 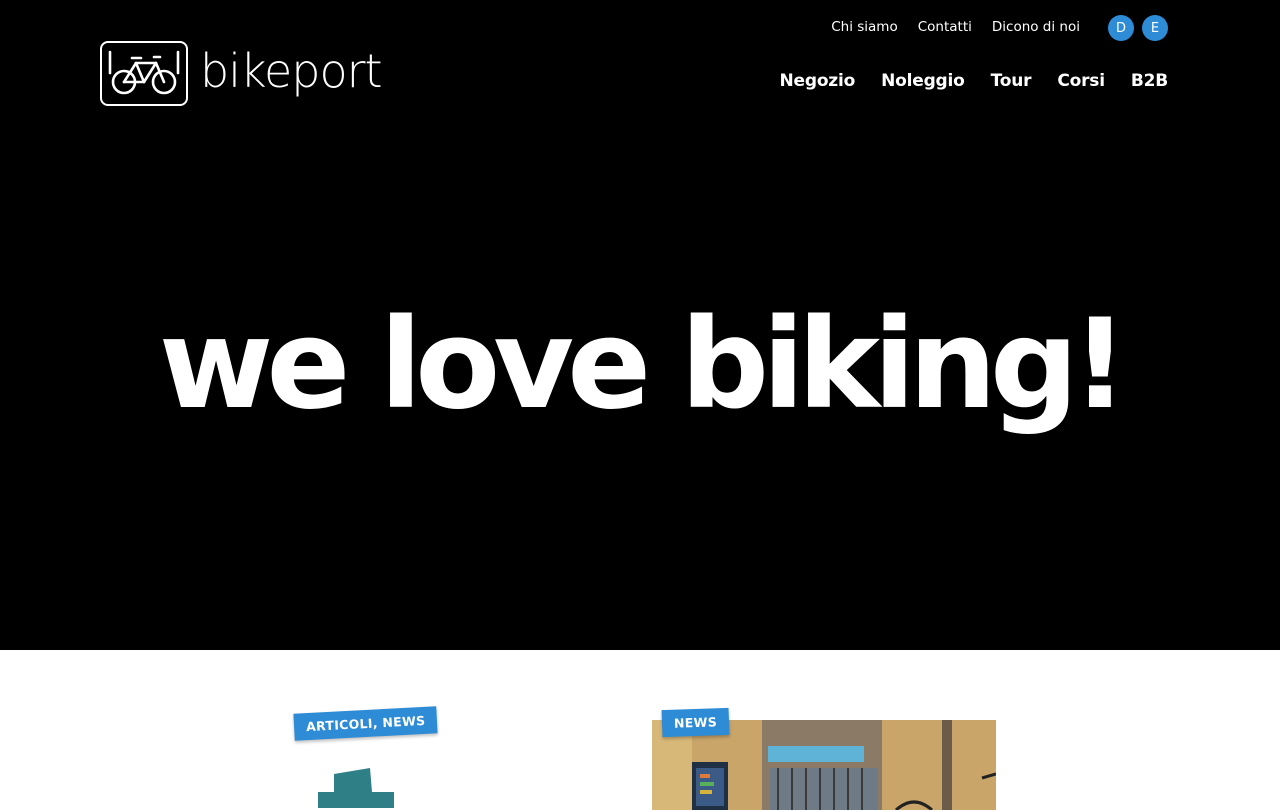 What do you see at coordinates (974, 81) in the screenshot?
I see `main-nav: Negozio Noleggio Tour Corsi B2B` at bounding box center [974, 81].